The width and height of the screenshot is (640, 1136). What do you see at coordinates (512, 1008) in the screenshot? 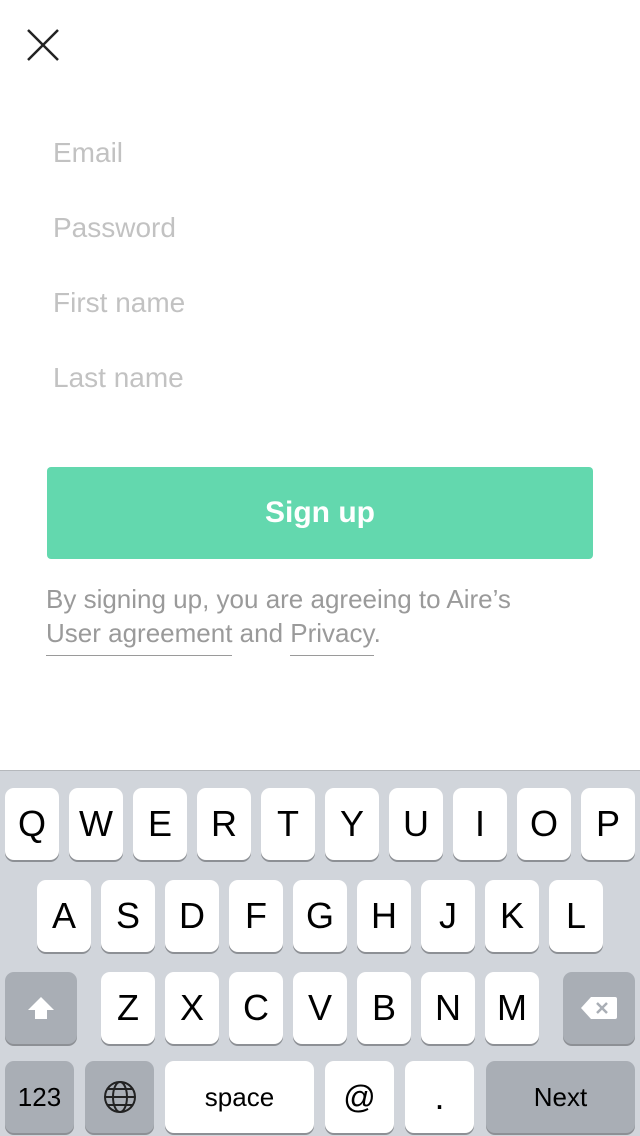
I see `key-m: M` at bounding box center [512, 1008].